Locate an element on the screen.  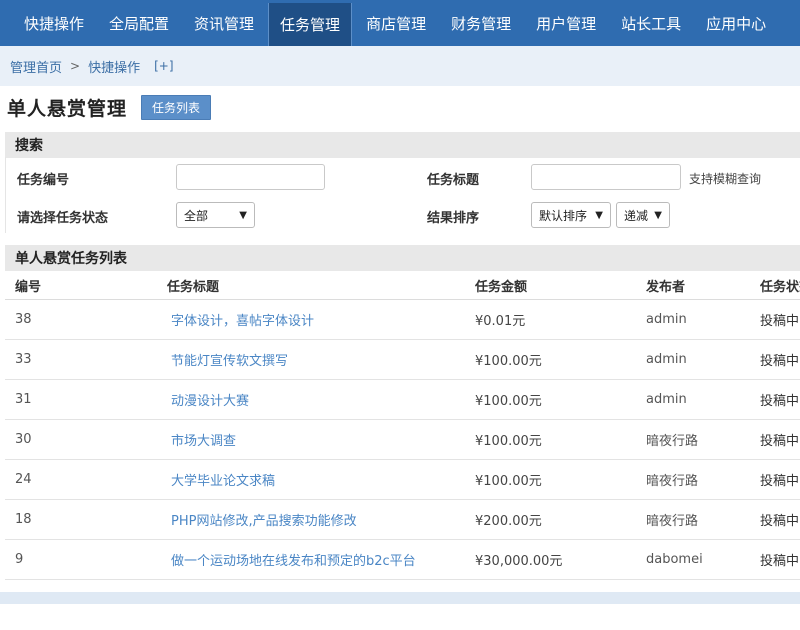
sort-field-select: 默认排序 ▼ is located at coordinates (571, 215).